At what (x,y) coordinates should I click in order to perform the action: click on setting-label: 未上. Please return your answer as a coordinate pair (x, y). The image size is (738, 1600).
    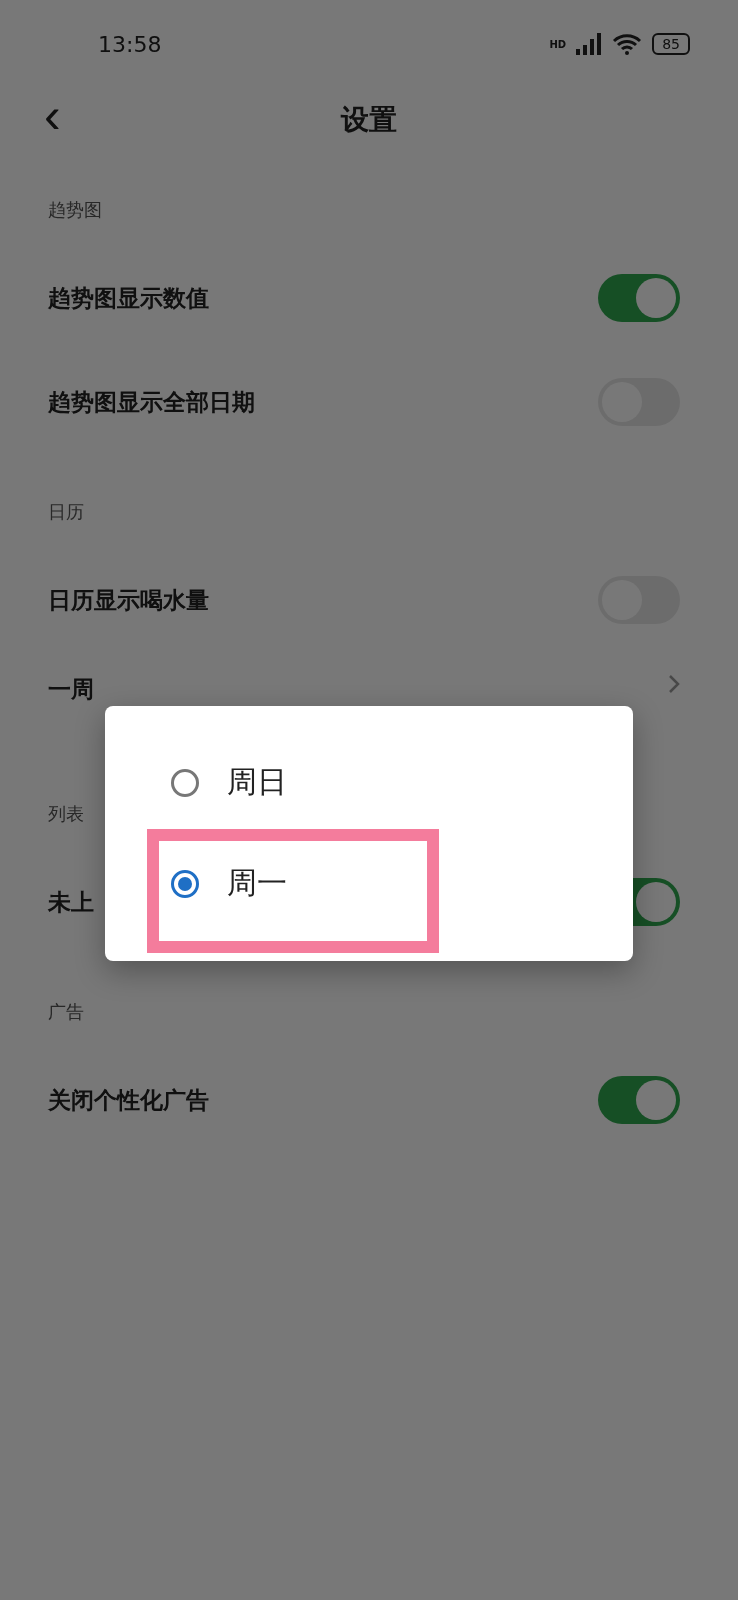
    Looking at the image, I should click on (71, 902).